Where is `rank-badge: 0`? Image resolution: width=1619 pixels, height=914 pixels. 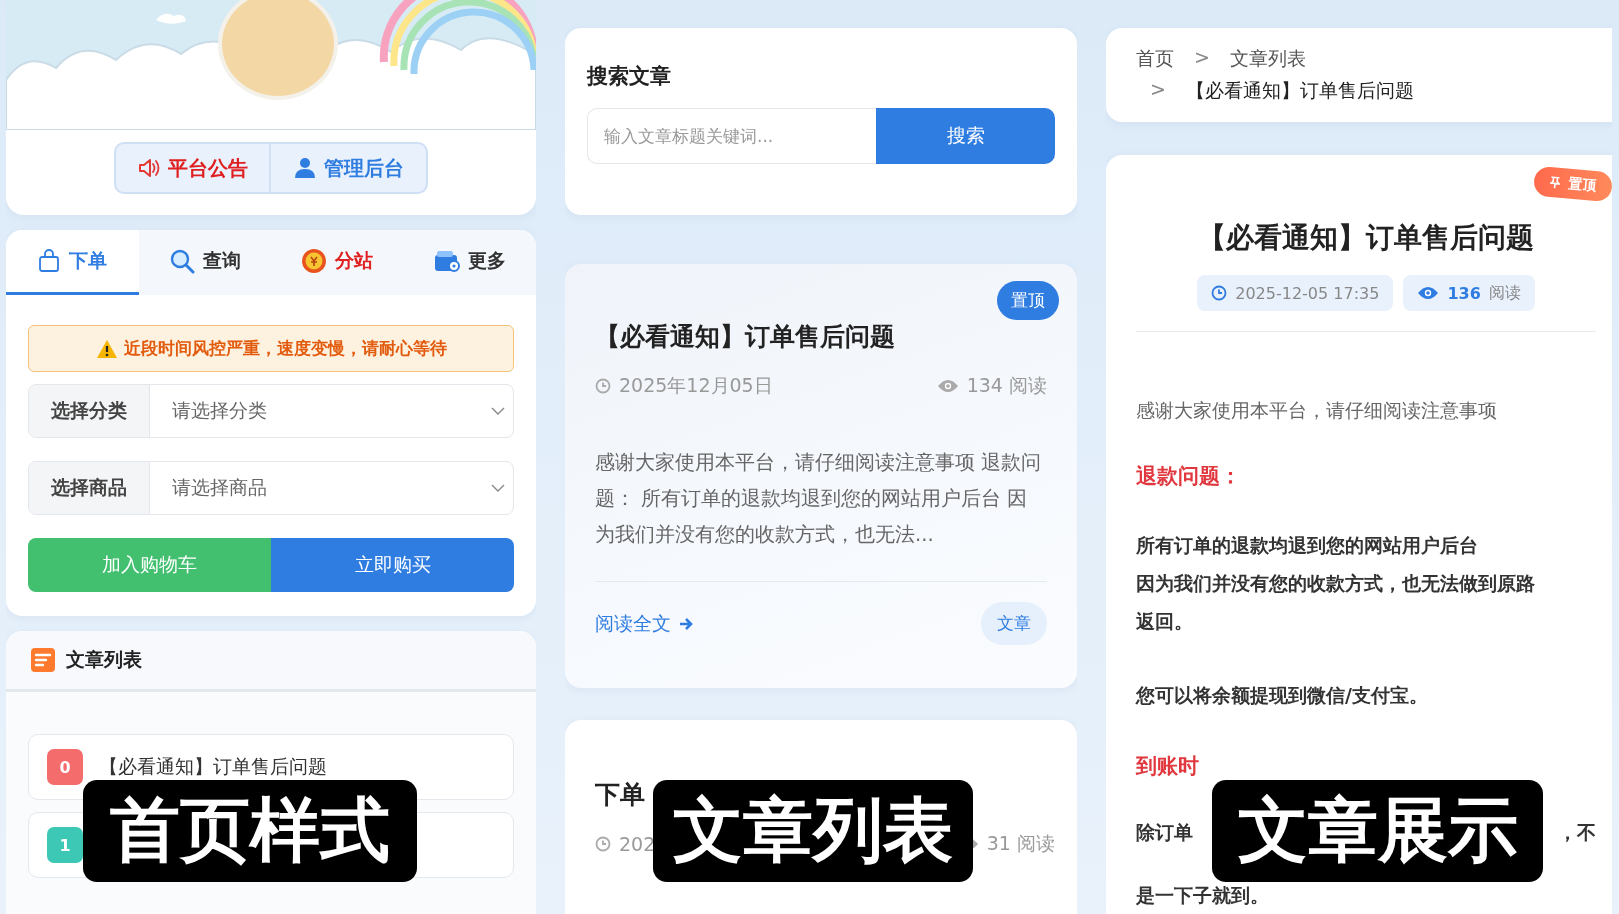 rank-badge: 0 is located at coordinates (65, 767).